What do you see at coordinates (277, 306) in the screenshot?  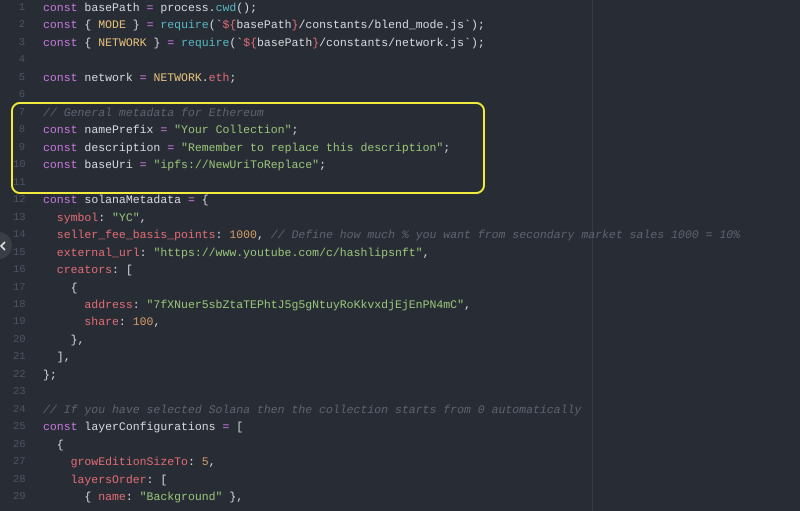 I see `code-line: address: "7fXNuer5sbZtaTEPhtJ5g5gNtuyRoKkvxdjEjEnPN4mC",` at bounding box center [277, 306].